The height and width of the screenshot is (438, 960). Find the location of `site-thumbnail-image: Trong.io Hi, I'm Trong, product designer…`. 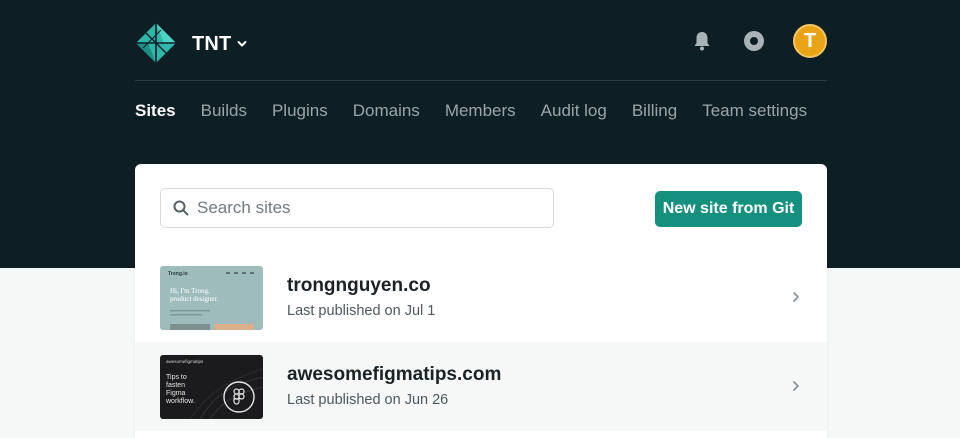

site-thumbnail-image: Trong.io Hi, I'm Trong, product designer… is located at coordinates (211, 298).